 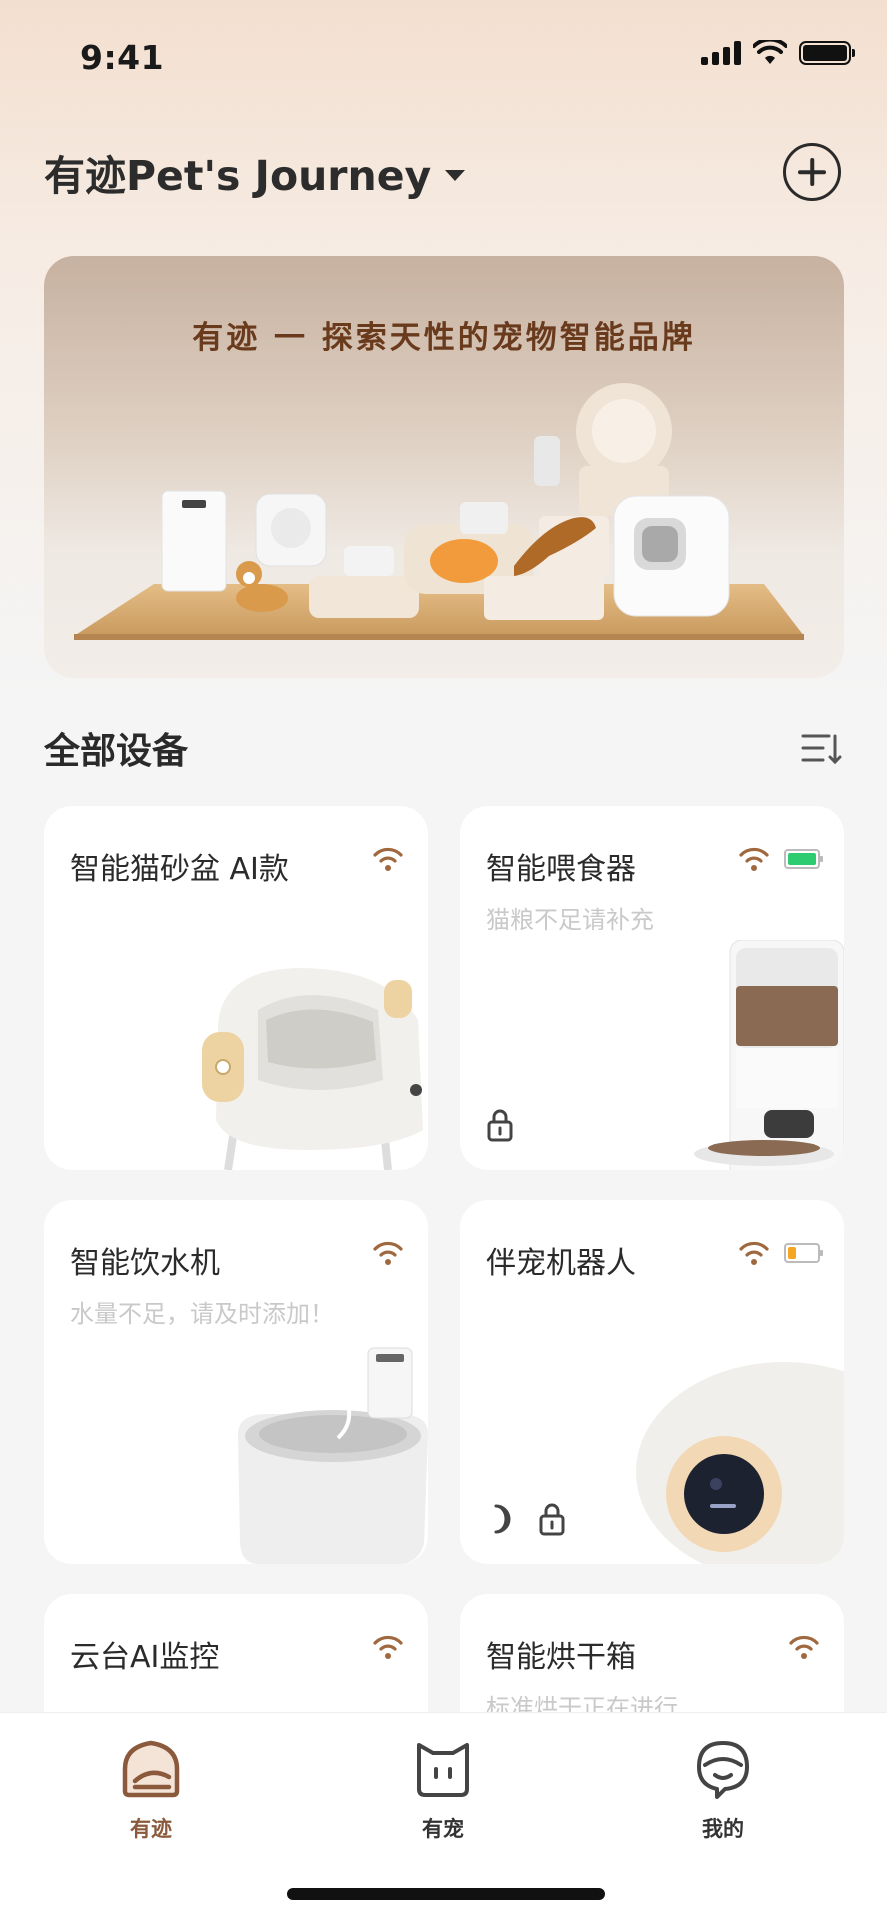 What do you see at coordinates (769, 1055) in the screenshot?
I see `feeder-image` at bounding box center [769, 1055].